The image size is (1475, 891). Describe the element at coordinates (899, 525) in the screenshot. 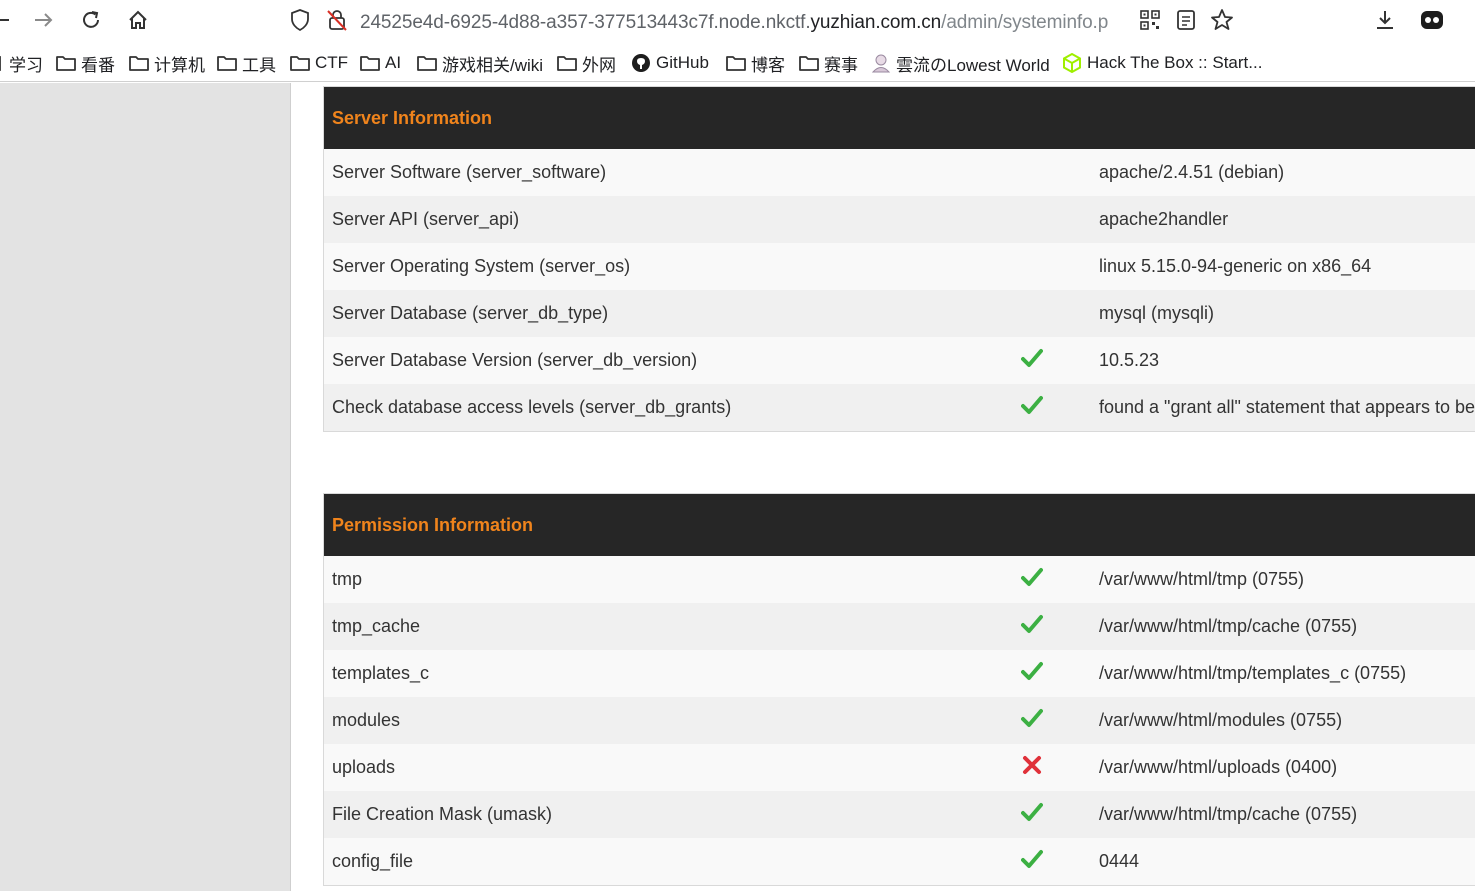

I see `section-header: Permission Information` at that location.